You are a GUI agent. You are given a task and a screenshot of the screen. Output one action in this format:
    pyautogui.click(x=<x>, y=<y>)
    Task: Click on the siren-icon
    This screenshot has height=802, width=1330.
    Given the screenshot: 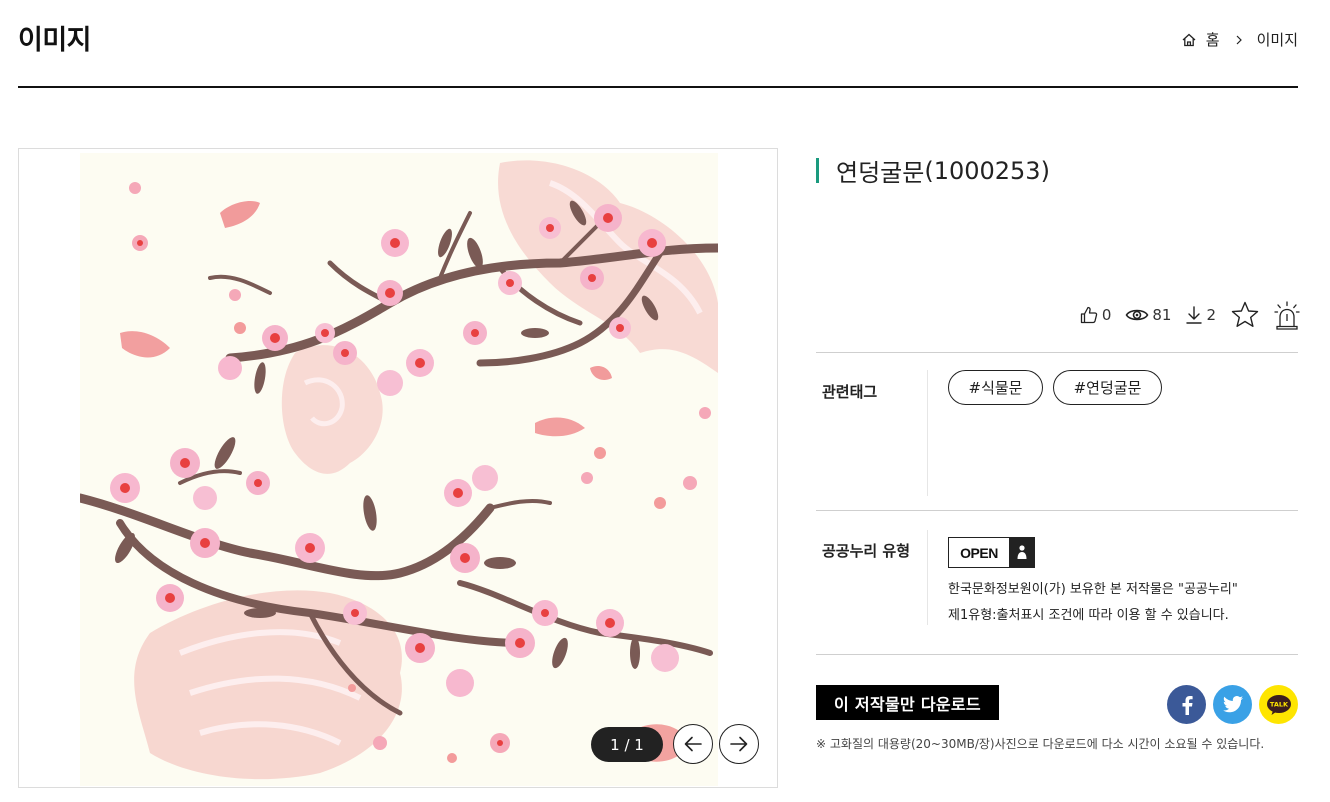 What is the action you would take?
    pyautogui.click(x=1287, y=315)
    